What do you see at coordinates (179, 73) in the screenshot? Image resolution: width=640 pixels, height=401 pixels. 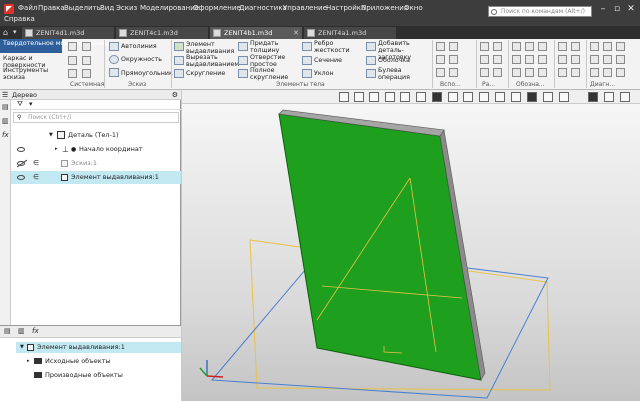 I see `fillet-icon` at bounding box center [179, 73].